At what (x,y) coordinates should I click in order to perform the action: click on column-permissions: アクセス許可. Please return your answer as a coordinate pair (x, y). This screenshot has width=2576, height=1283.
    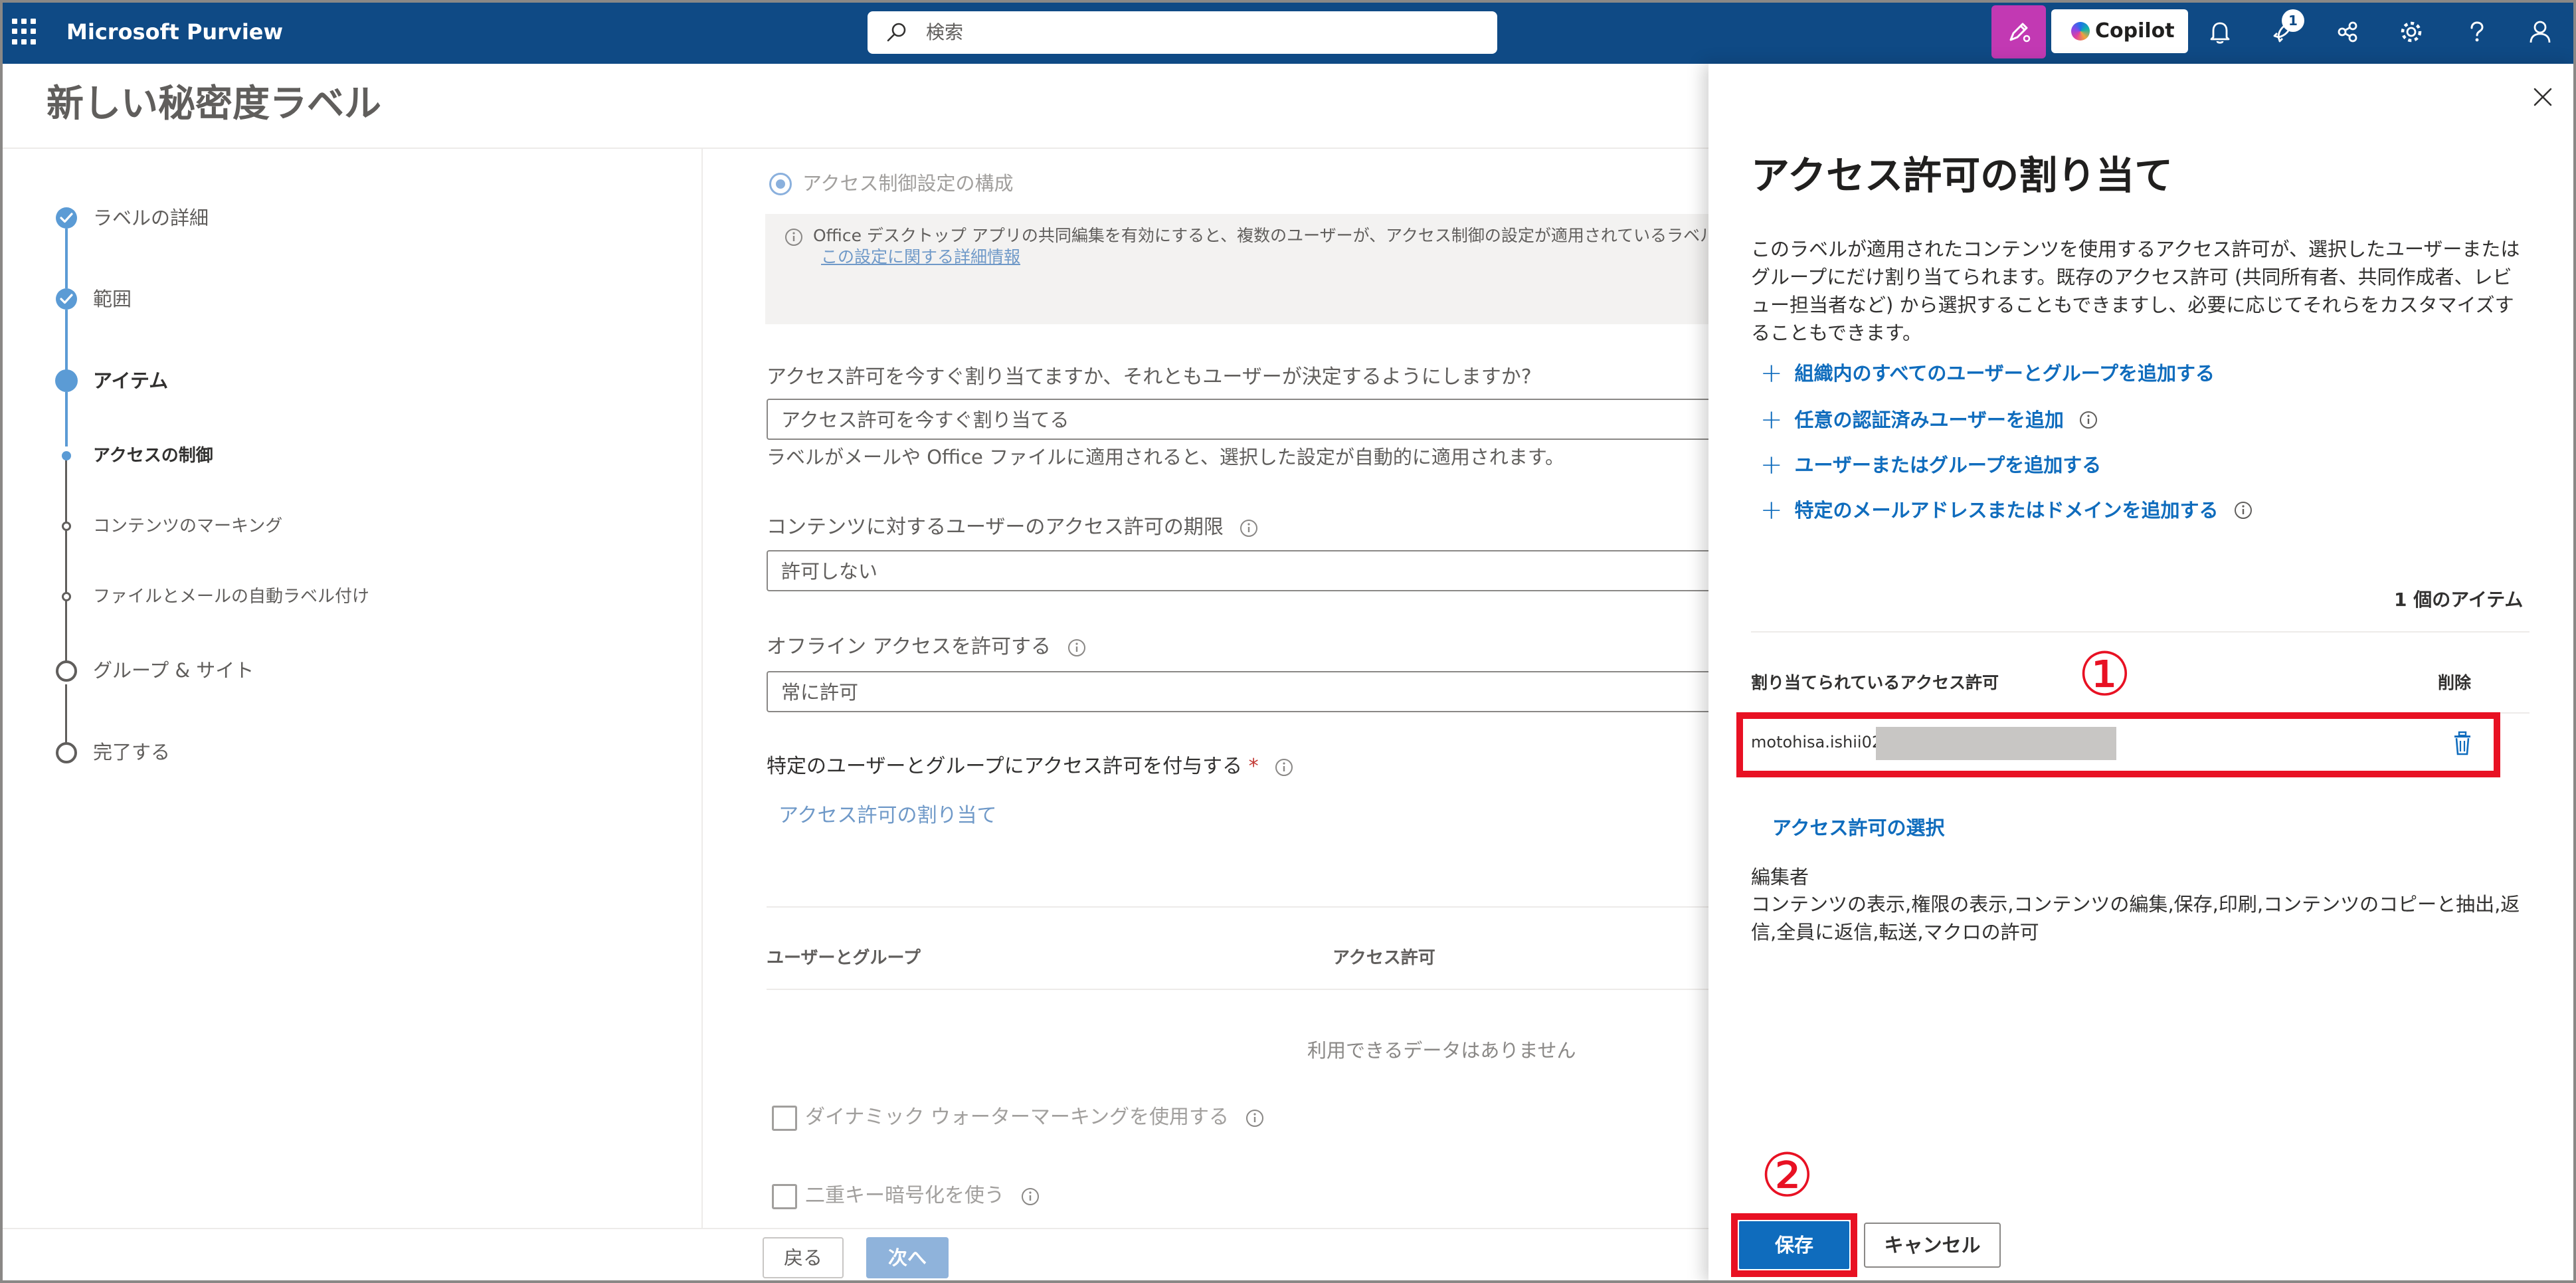
    Looking at the image, I should click on (1384, 958).